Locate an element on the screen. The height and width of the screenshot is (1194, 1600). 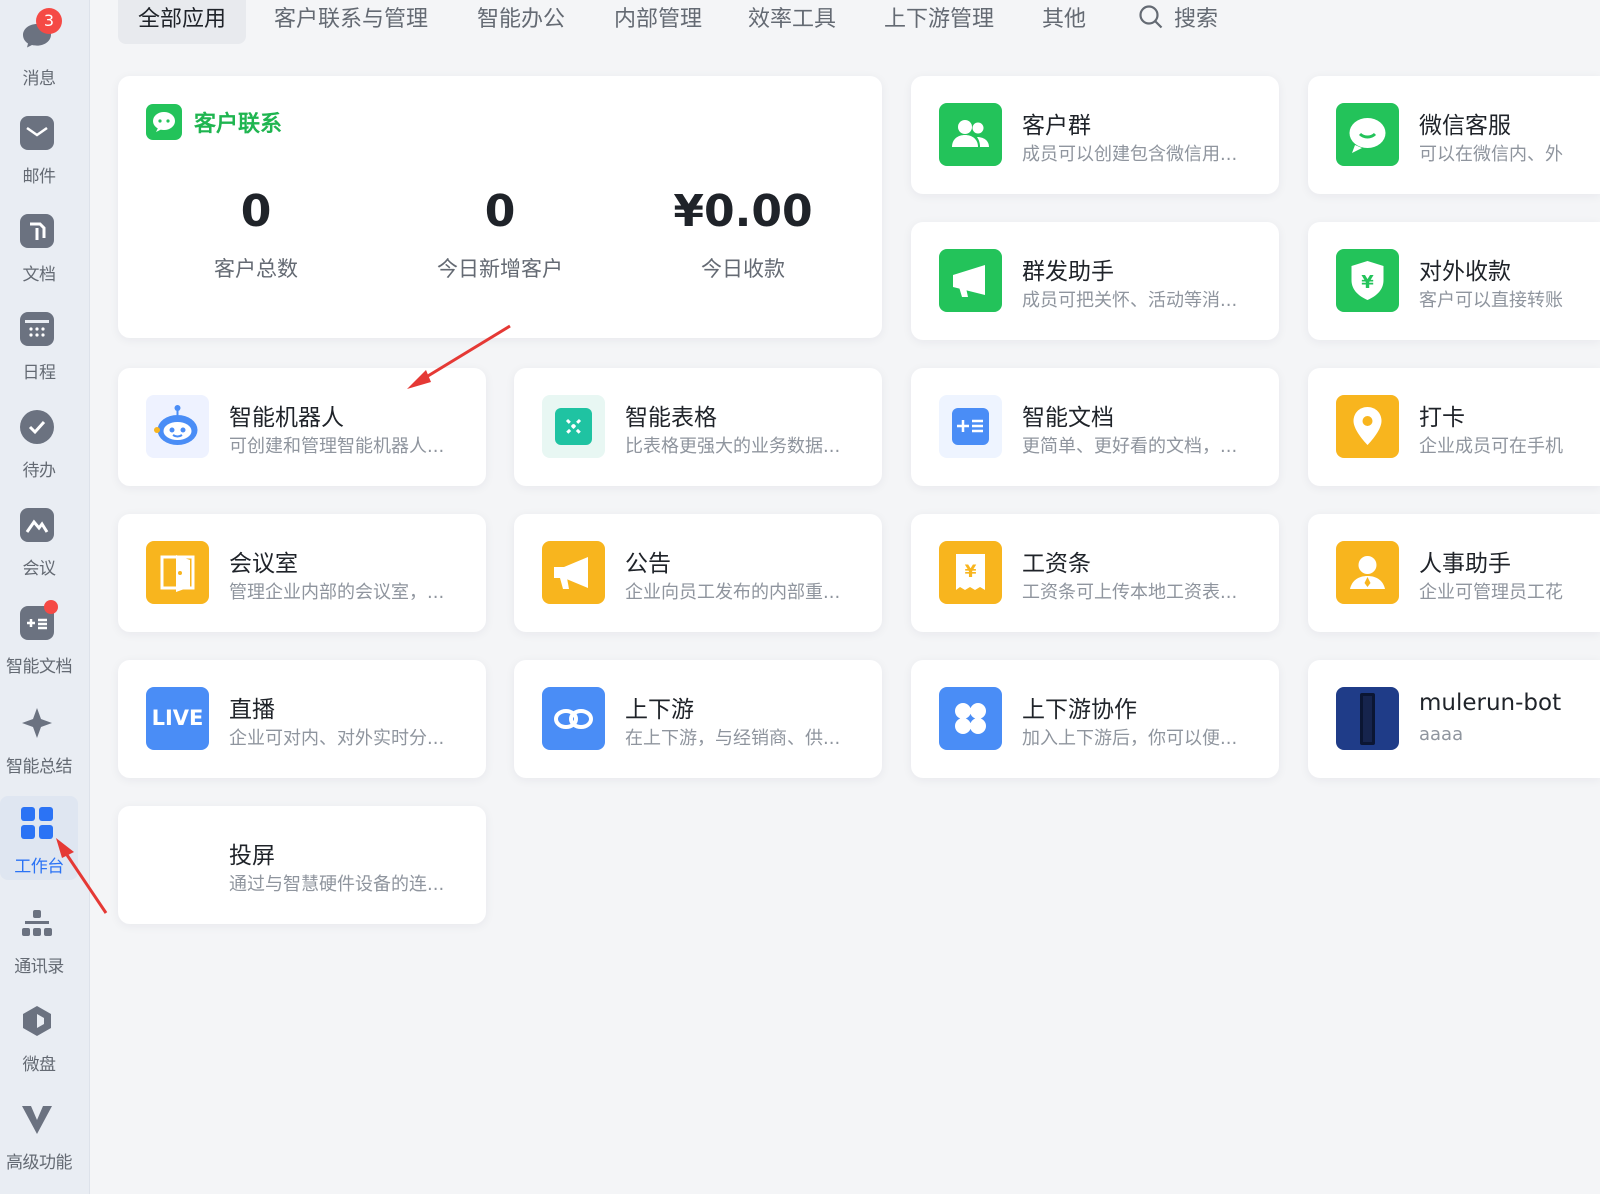
unread-badge: 3 is located at coordinates (49, 21).